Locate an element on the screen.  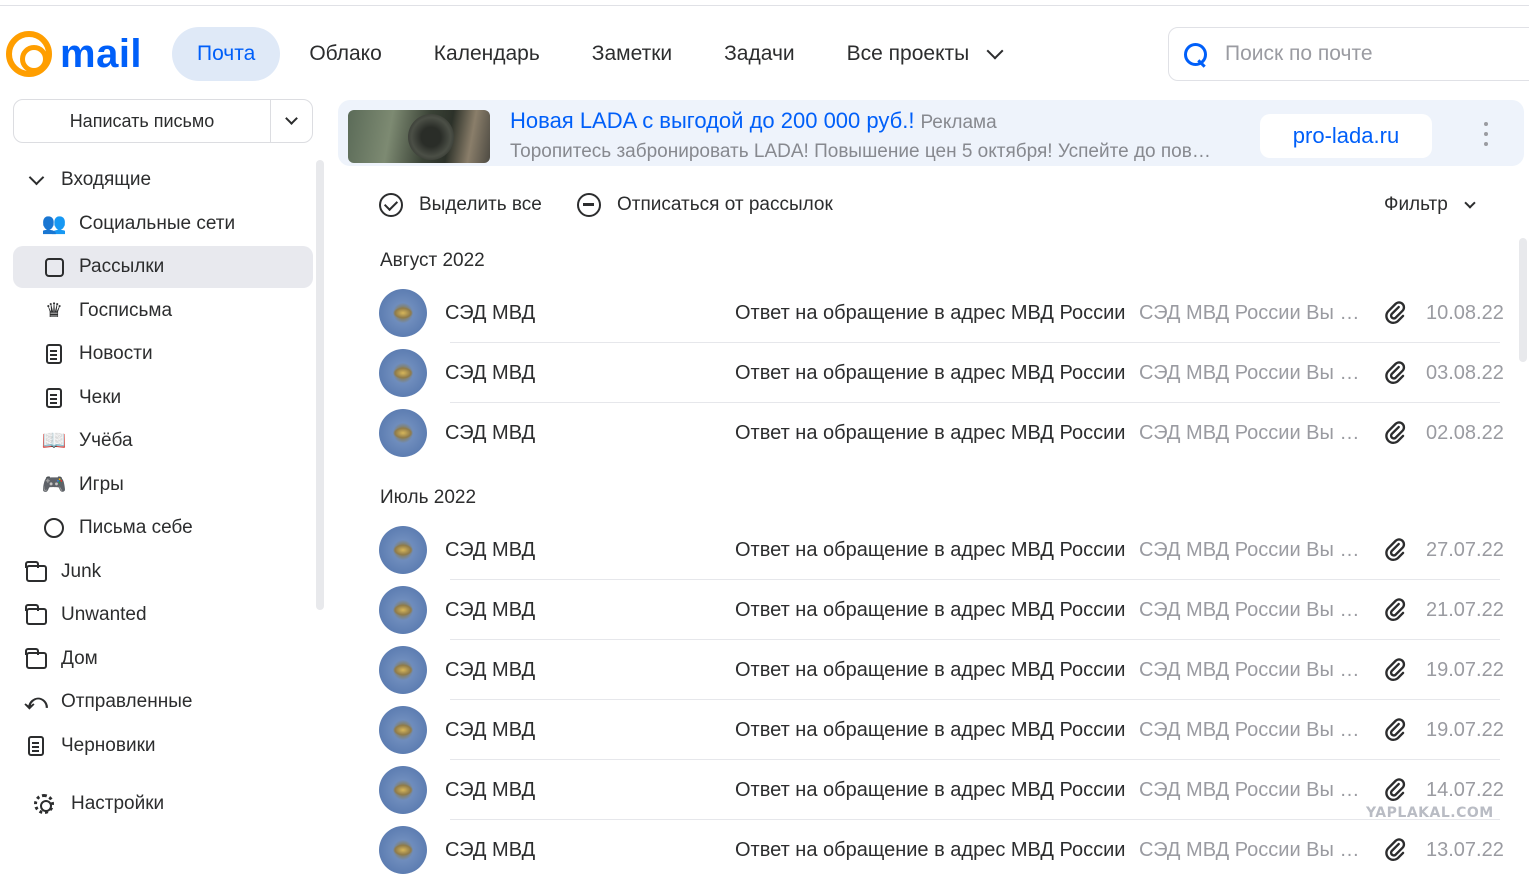
sidebar-item-label: Новости is located at coordinates (116, 353).